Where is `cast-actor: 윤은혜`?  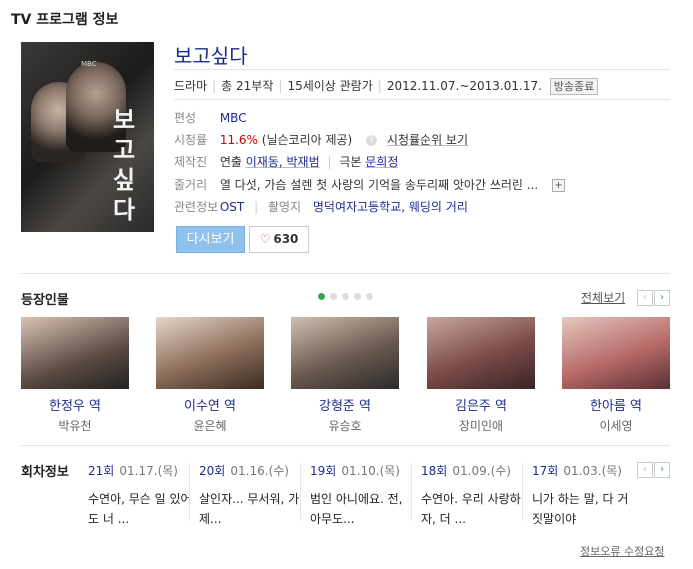 cast-actor: 윤은혜 is located at coordinates (210, 425).